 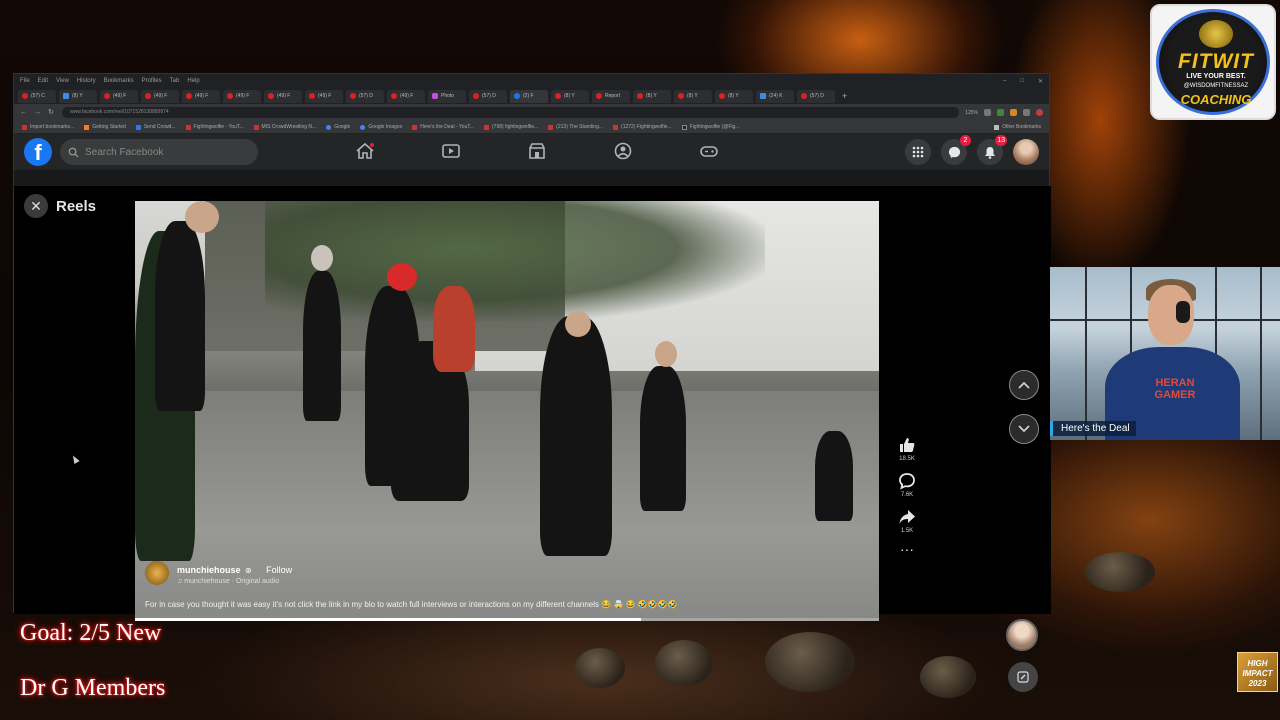 What do you see at coordinates (775, 96) in the screenshot?
I see `browser-tab: (24) K` at bounding box center [775, 96].